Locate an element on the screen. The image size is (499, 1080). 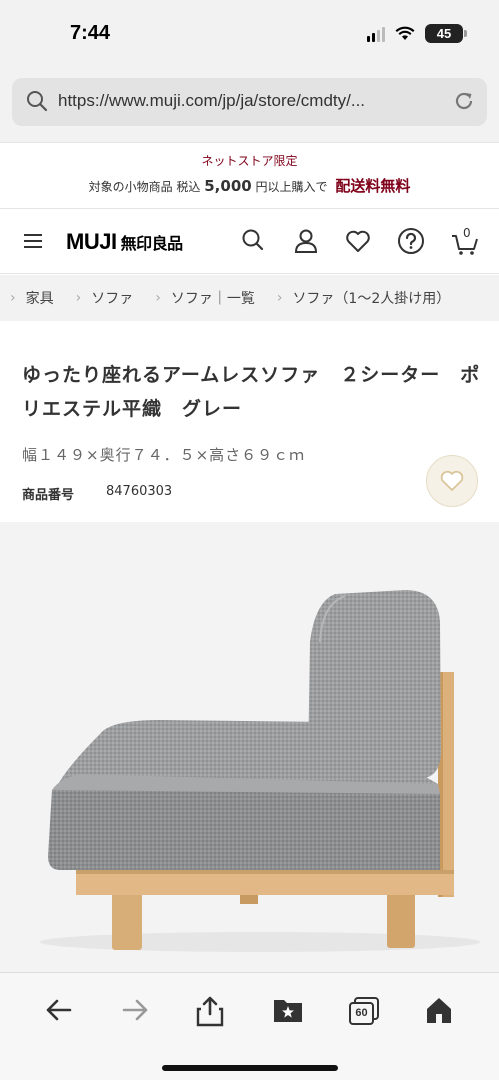
promo-line: 対象の小物商品 税込 5,000 円以上購入で 配送料無料 is located at coordinates (249, 185).